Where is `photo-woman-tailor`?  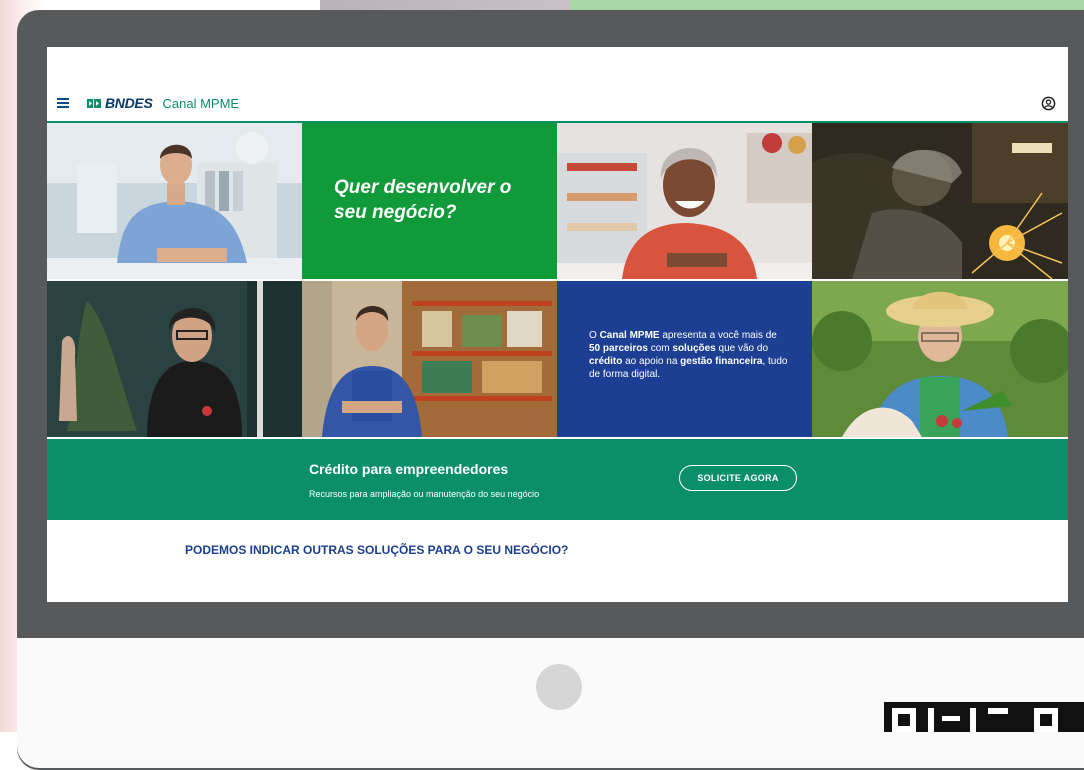
photo-woman-tailor is located at coordinates (174, 359).